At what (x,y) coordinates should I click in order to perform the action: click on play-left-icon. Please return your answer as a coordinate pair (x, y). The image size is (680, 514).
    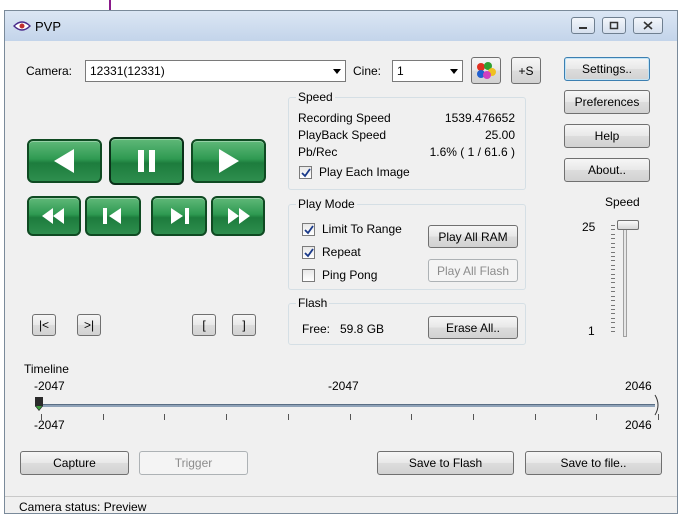
    Looking at the image, I should click on (64, 161).